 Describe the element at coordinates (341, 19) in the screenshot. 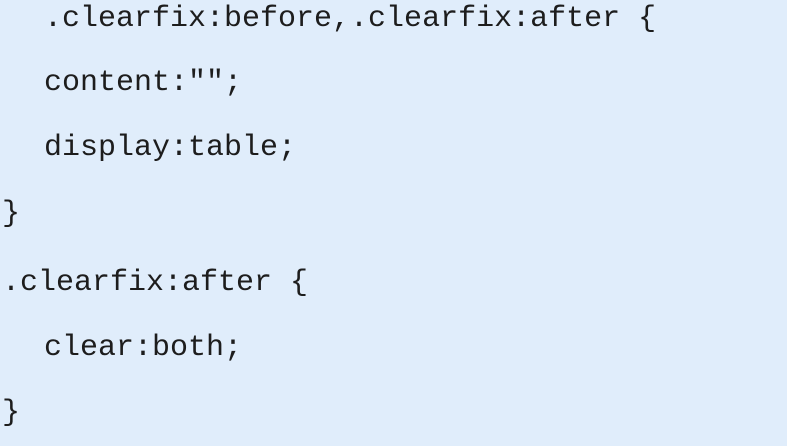

I see `code-line-1: .clearfix:before,.clearfix:after {` at that location.